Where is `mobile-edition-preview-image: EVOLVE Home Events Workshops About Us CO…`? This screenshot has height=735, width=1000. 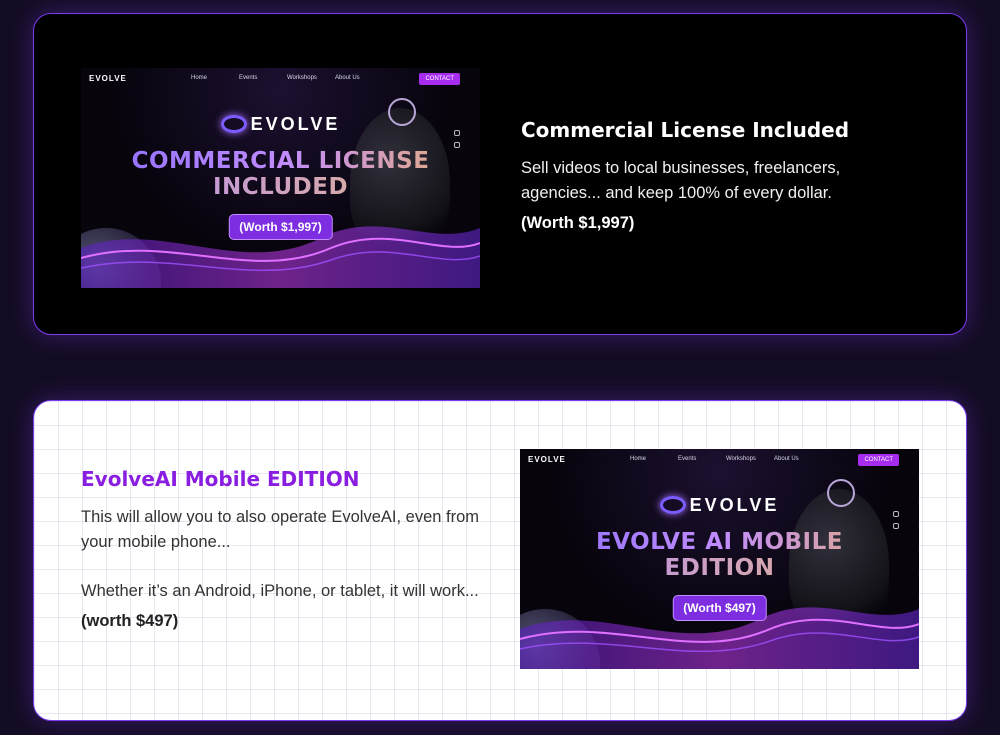
mobile-edition-preview-image: EVOLVE Home Events Workshops About Us CO… is located at coordinates (719, 559).